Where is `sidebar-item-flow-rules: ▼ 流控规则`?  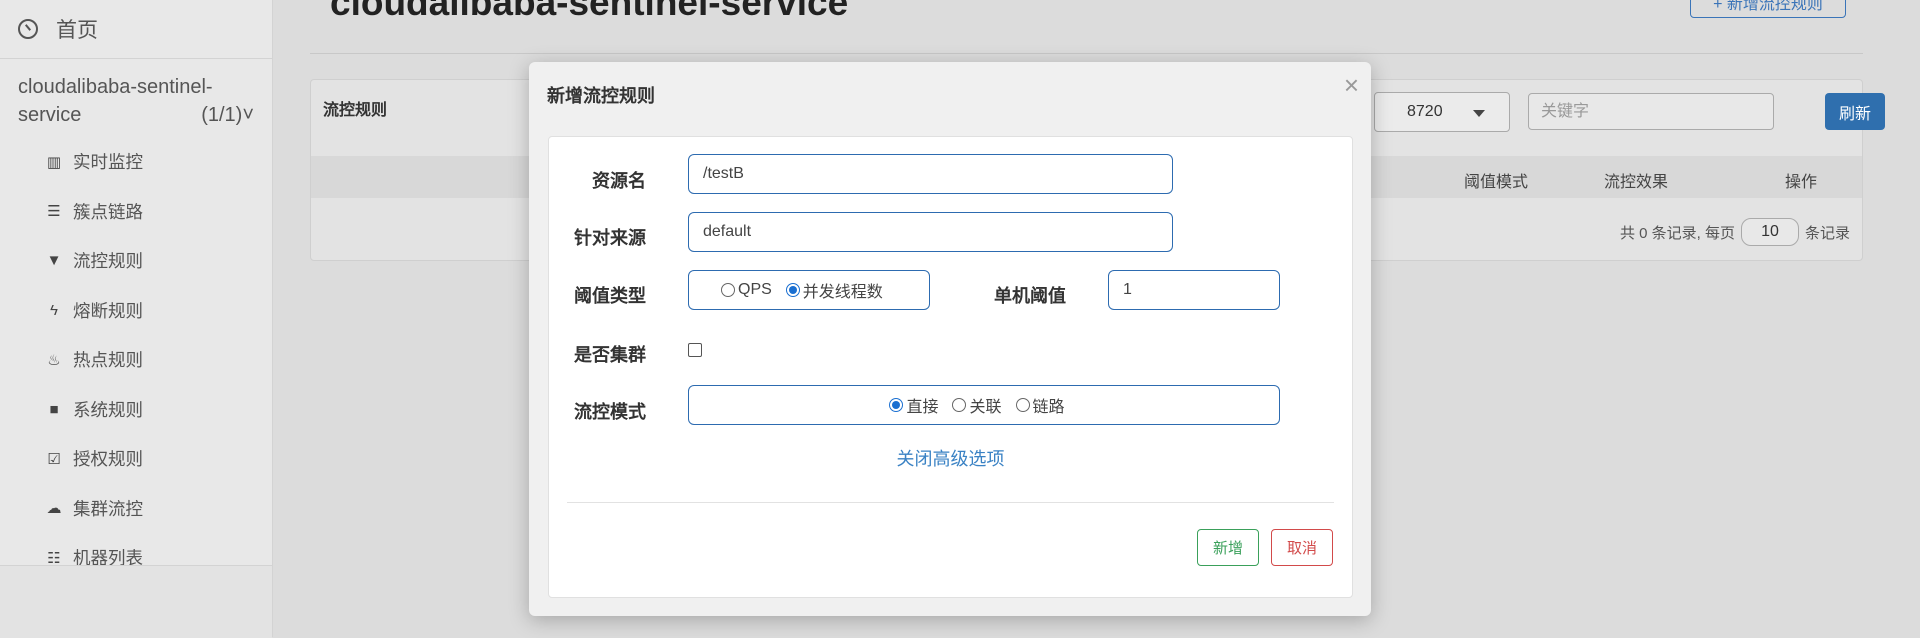 sidebar-item-flow-rules: ▼ 流控规则 is located at coordinates (136, 261).